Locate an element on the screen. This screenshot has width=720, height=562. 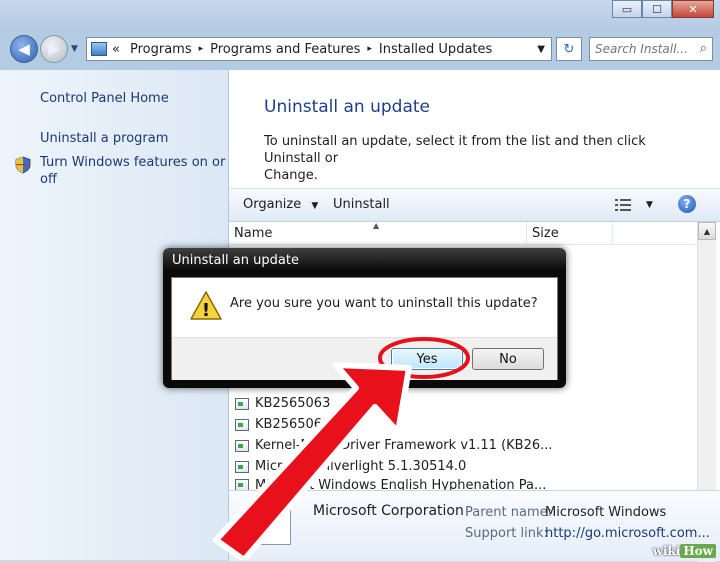
list-item: Microsoft Silverlight 5.1.30514.0 is located at coordinates (350, 466).